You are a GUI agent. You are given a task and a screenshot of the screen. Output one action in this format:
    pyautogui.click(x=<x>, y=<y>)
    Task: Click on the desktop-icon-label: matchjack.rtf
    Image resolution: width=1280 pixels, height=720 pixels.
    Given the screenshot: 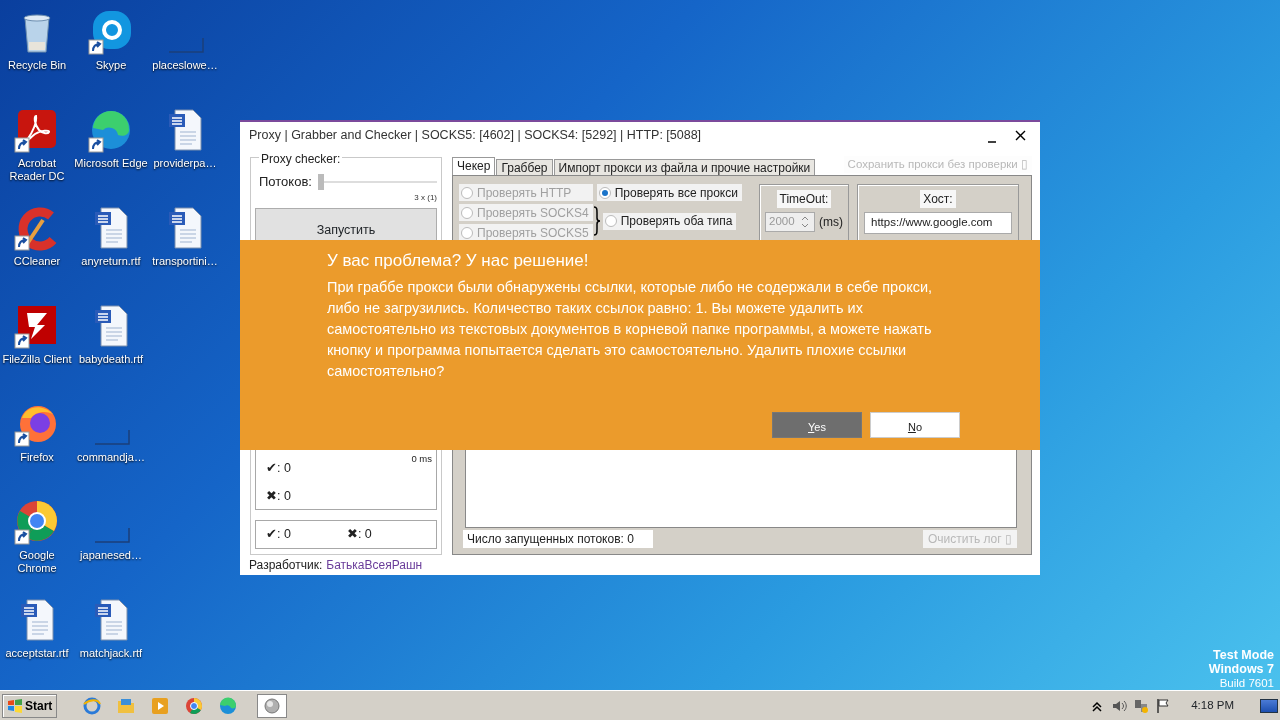 What is the action you would take?
    pyautogui.click(x=111, y=653)
    